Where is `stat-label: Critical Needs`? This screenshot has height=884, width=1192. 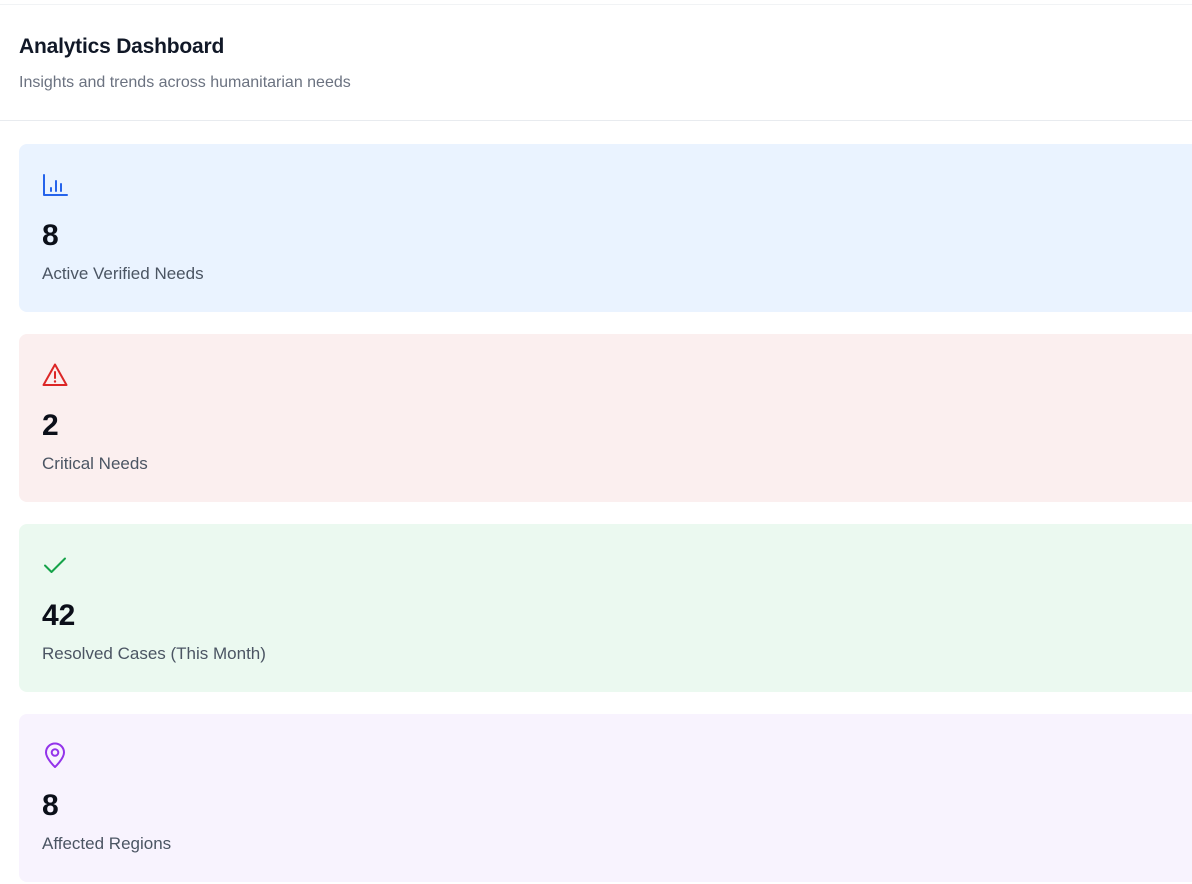 stat-label: Critical Needs is located at coordinates (95, 463).